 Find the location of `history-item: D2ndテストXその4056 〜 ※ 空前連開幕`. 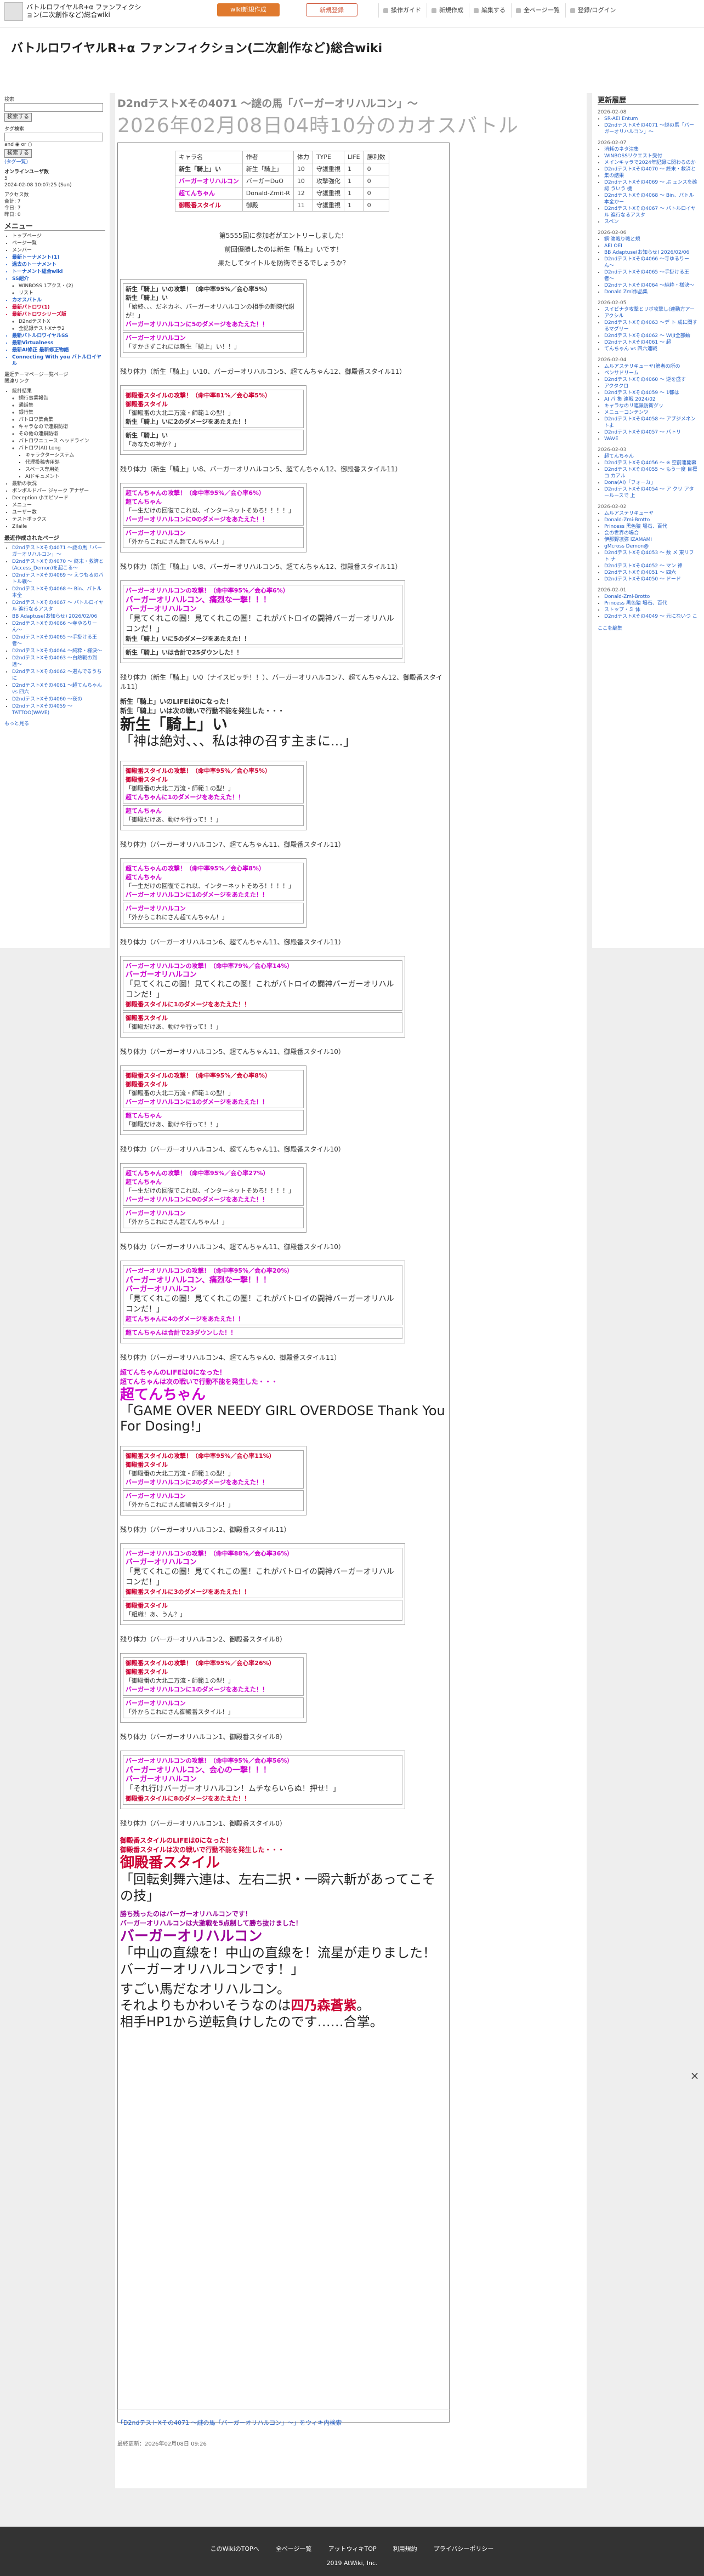

history-item: D2ndテストXその4056 〜 ※ 空前連開幕 is located at coordinates (651, 463).